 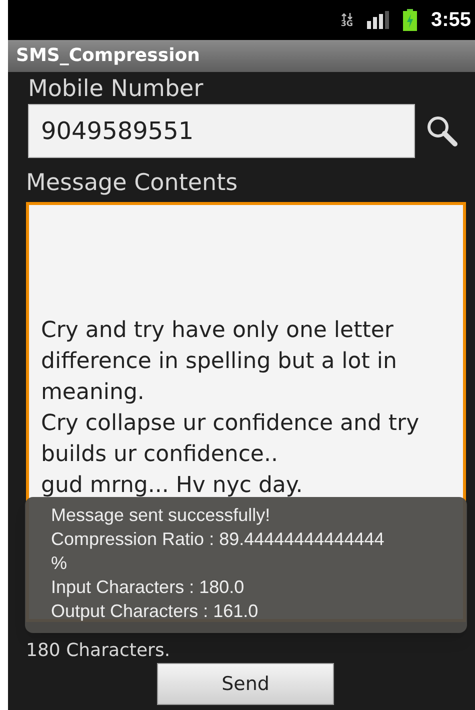 I want to click on field-label: Message Contents, so click(x=131, y=183).